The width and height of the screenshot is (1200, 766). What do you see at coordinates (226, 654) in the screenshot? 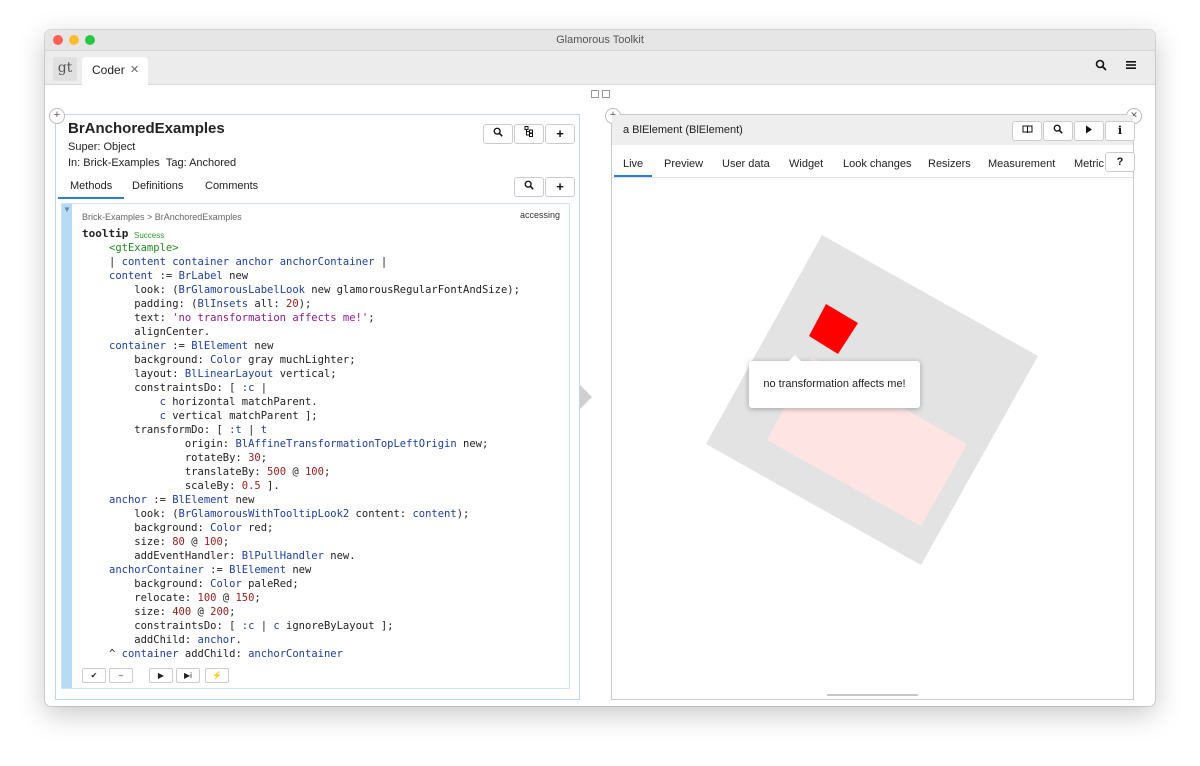
I see `code-line: ^ container addChild: anchorContainer` at bounding box center [226, 654].